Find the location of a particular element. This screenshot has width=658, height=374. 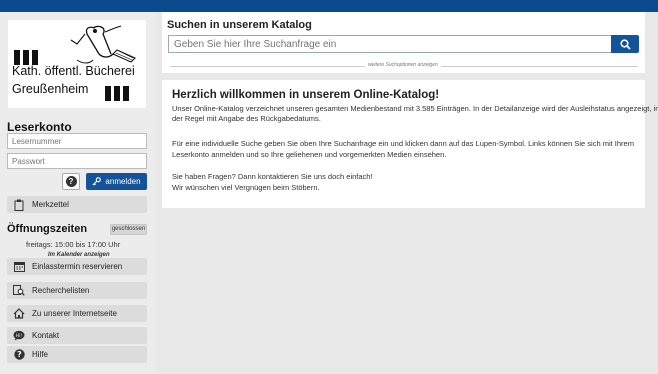

opening-hours-heading: Öffnungszeiten is located at coordinates (47, 229).